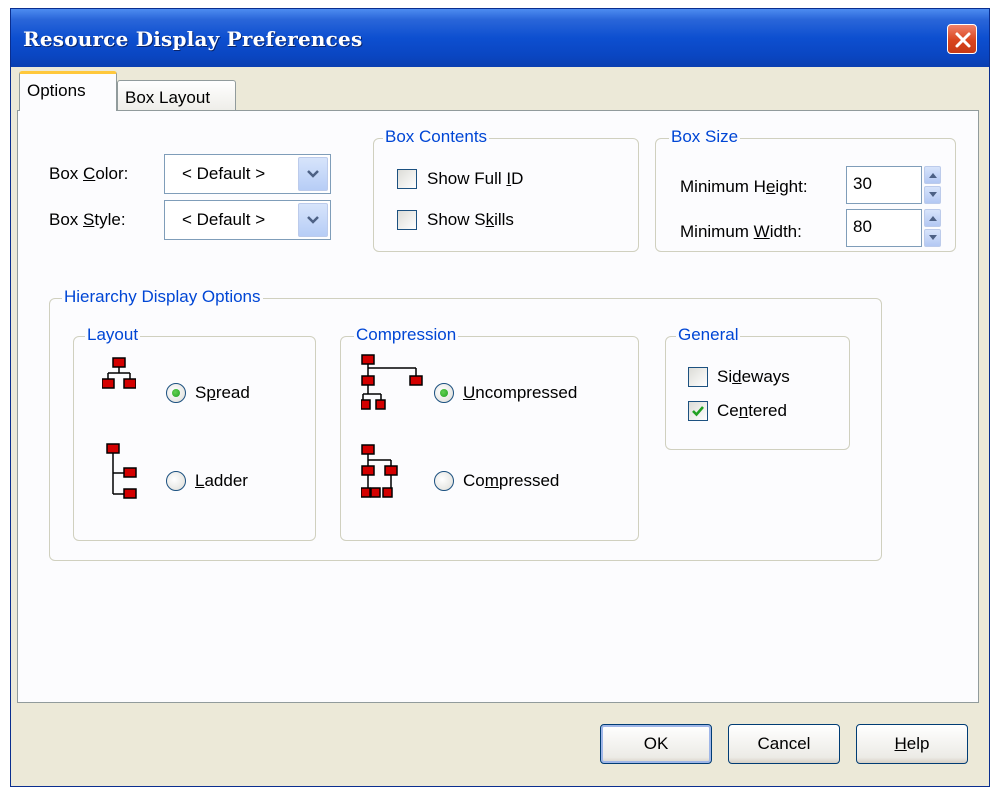  I want to click on box-color-select: < Default >, so click(247, 174).